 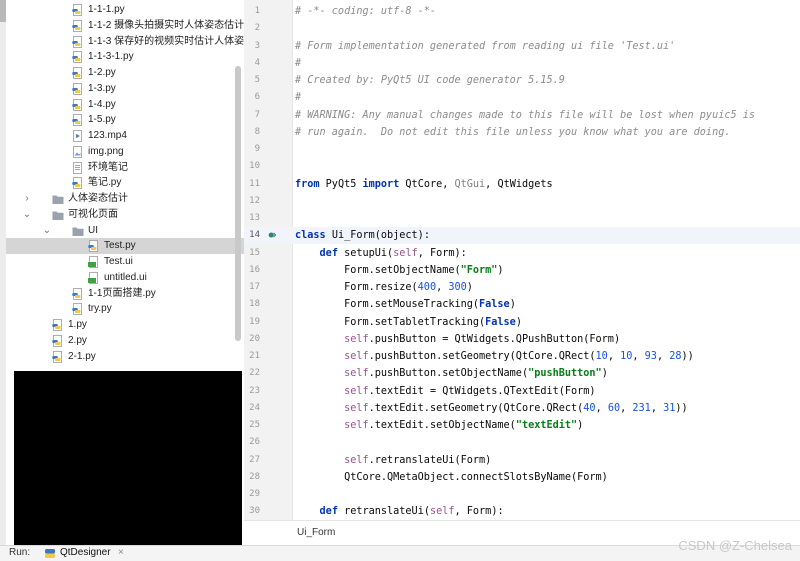 What do you see at coordinates (522, 201) in the screenshot?
I see `code-line: 12` at bounding box center [522, 201].